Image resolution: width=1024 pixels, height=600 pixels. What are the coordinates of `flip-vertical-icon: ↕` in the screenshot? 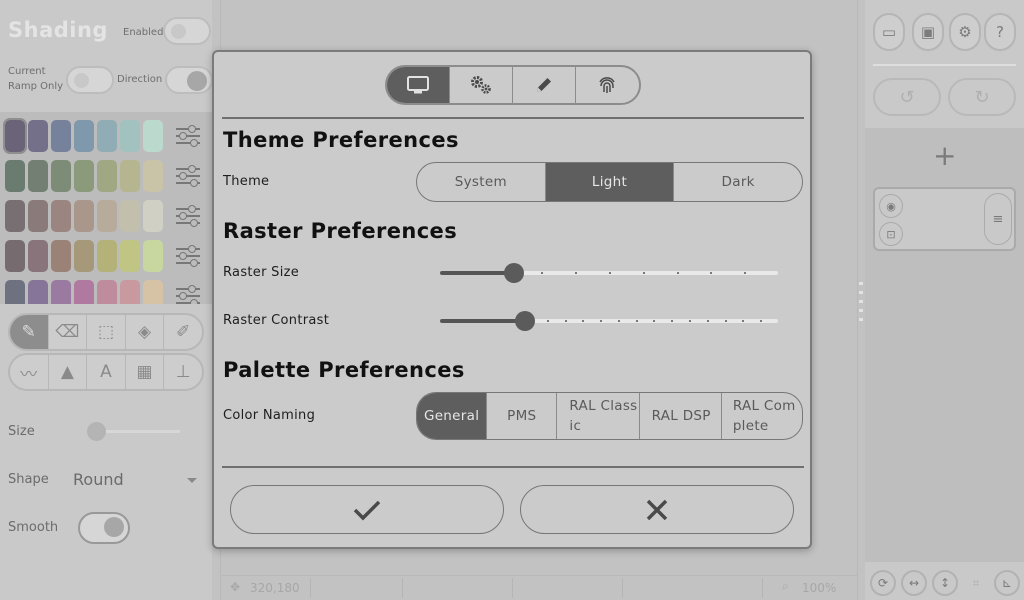 It's located at (945, 583).